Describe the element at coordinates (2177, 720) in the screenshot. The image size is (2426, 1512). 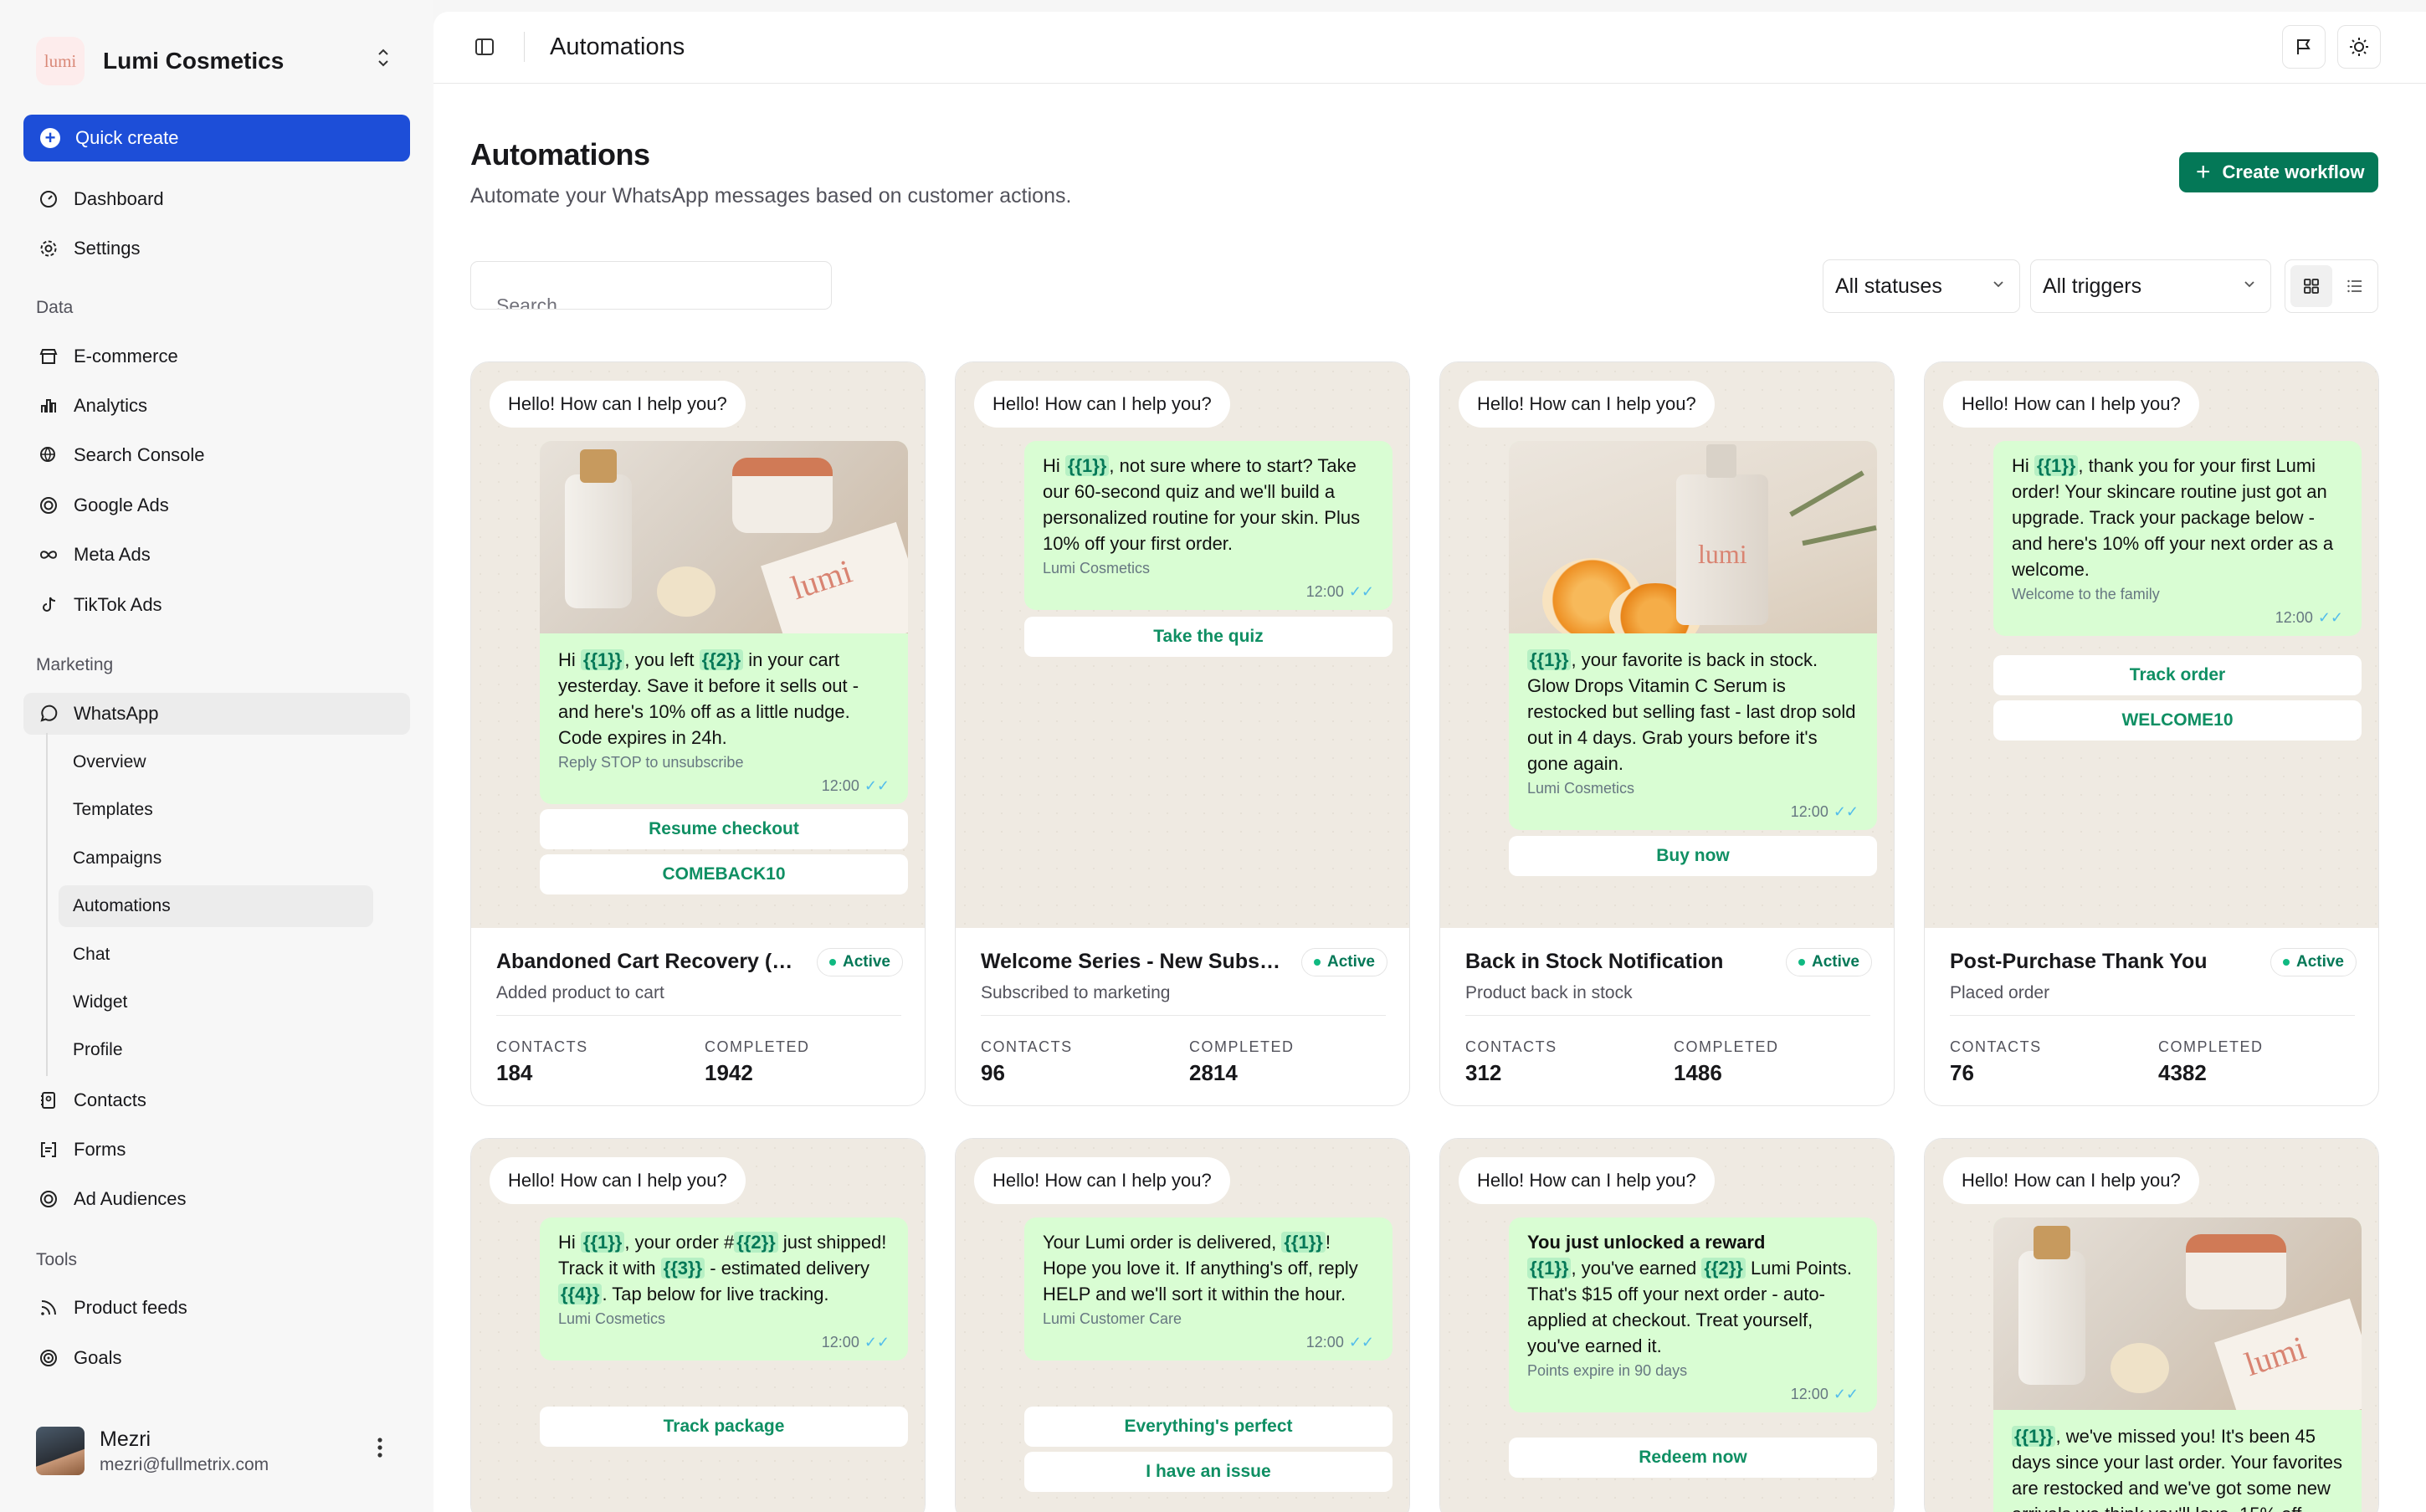
I see `coupon-button: WELCOME10` at that location.